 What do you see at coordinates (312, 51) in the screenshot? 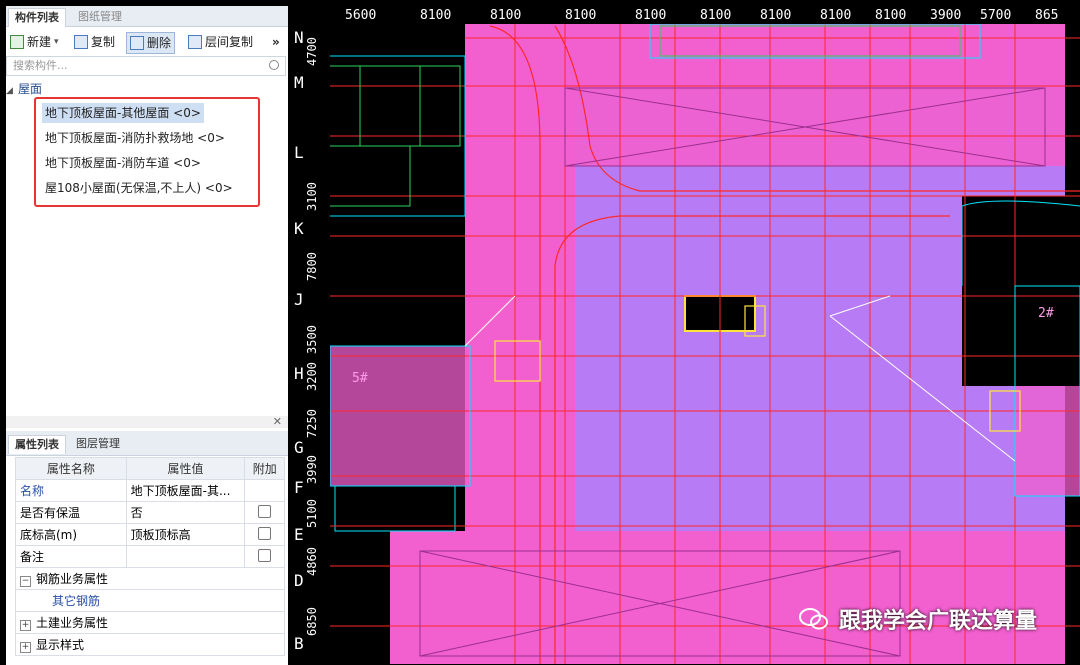
I see `dimension-label: 4700` at bounding box center [312, 51].